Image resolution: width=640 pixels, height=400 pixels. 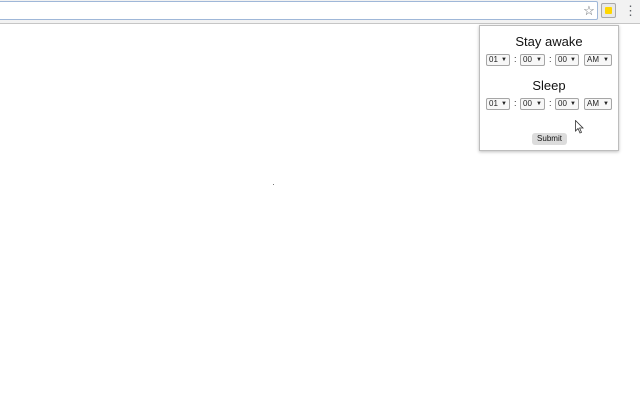 What do you see at coordinates (579, 127) in the screenshot?
I see `mouse-pointer-icon` at bounding box center [579, 127].